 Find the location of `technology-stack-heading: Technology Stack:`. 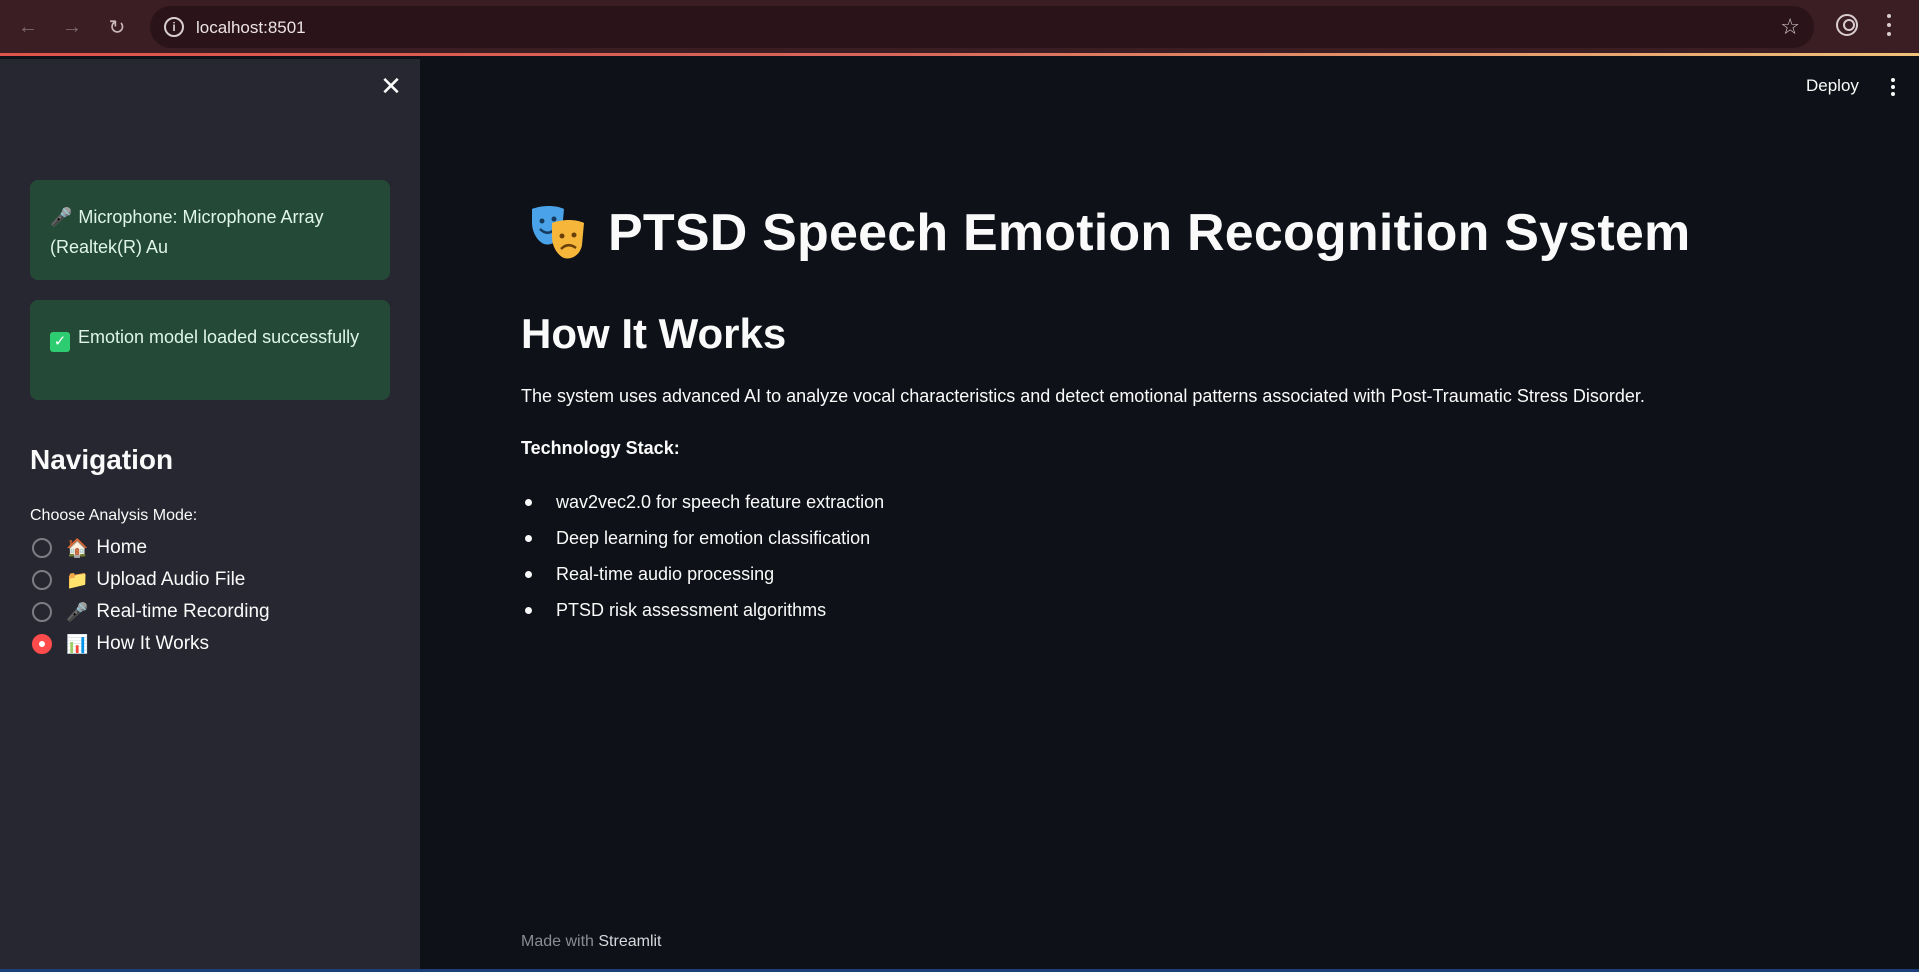

technology-stack-heading: Technology Stack: is located at coordinates (600, 448).